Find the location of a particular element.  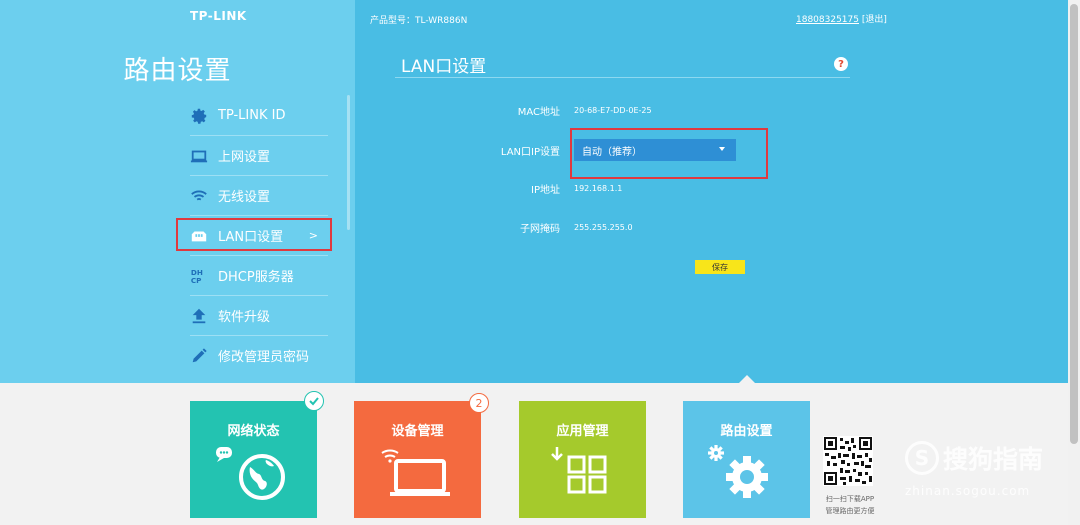

caret-down-icon is located at coordinates (722, 149).